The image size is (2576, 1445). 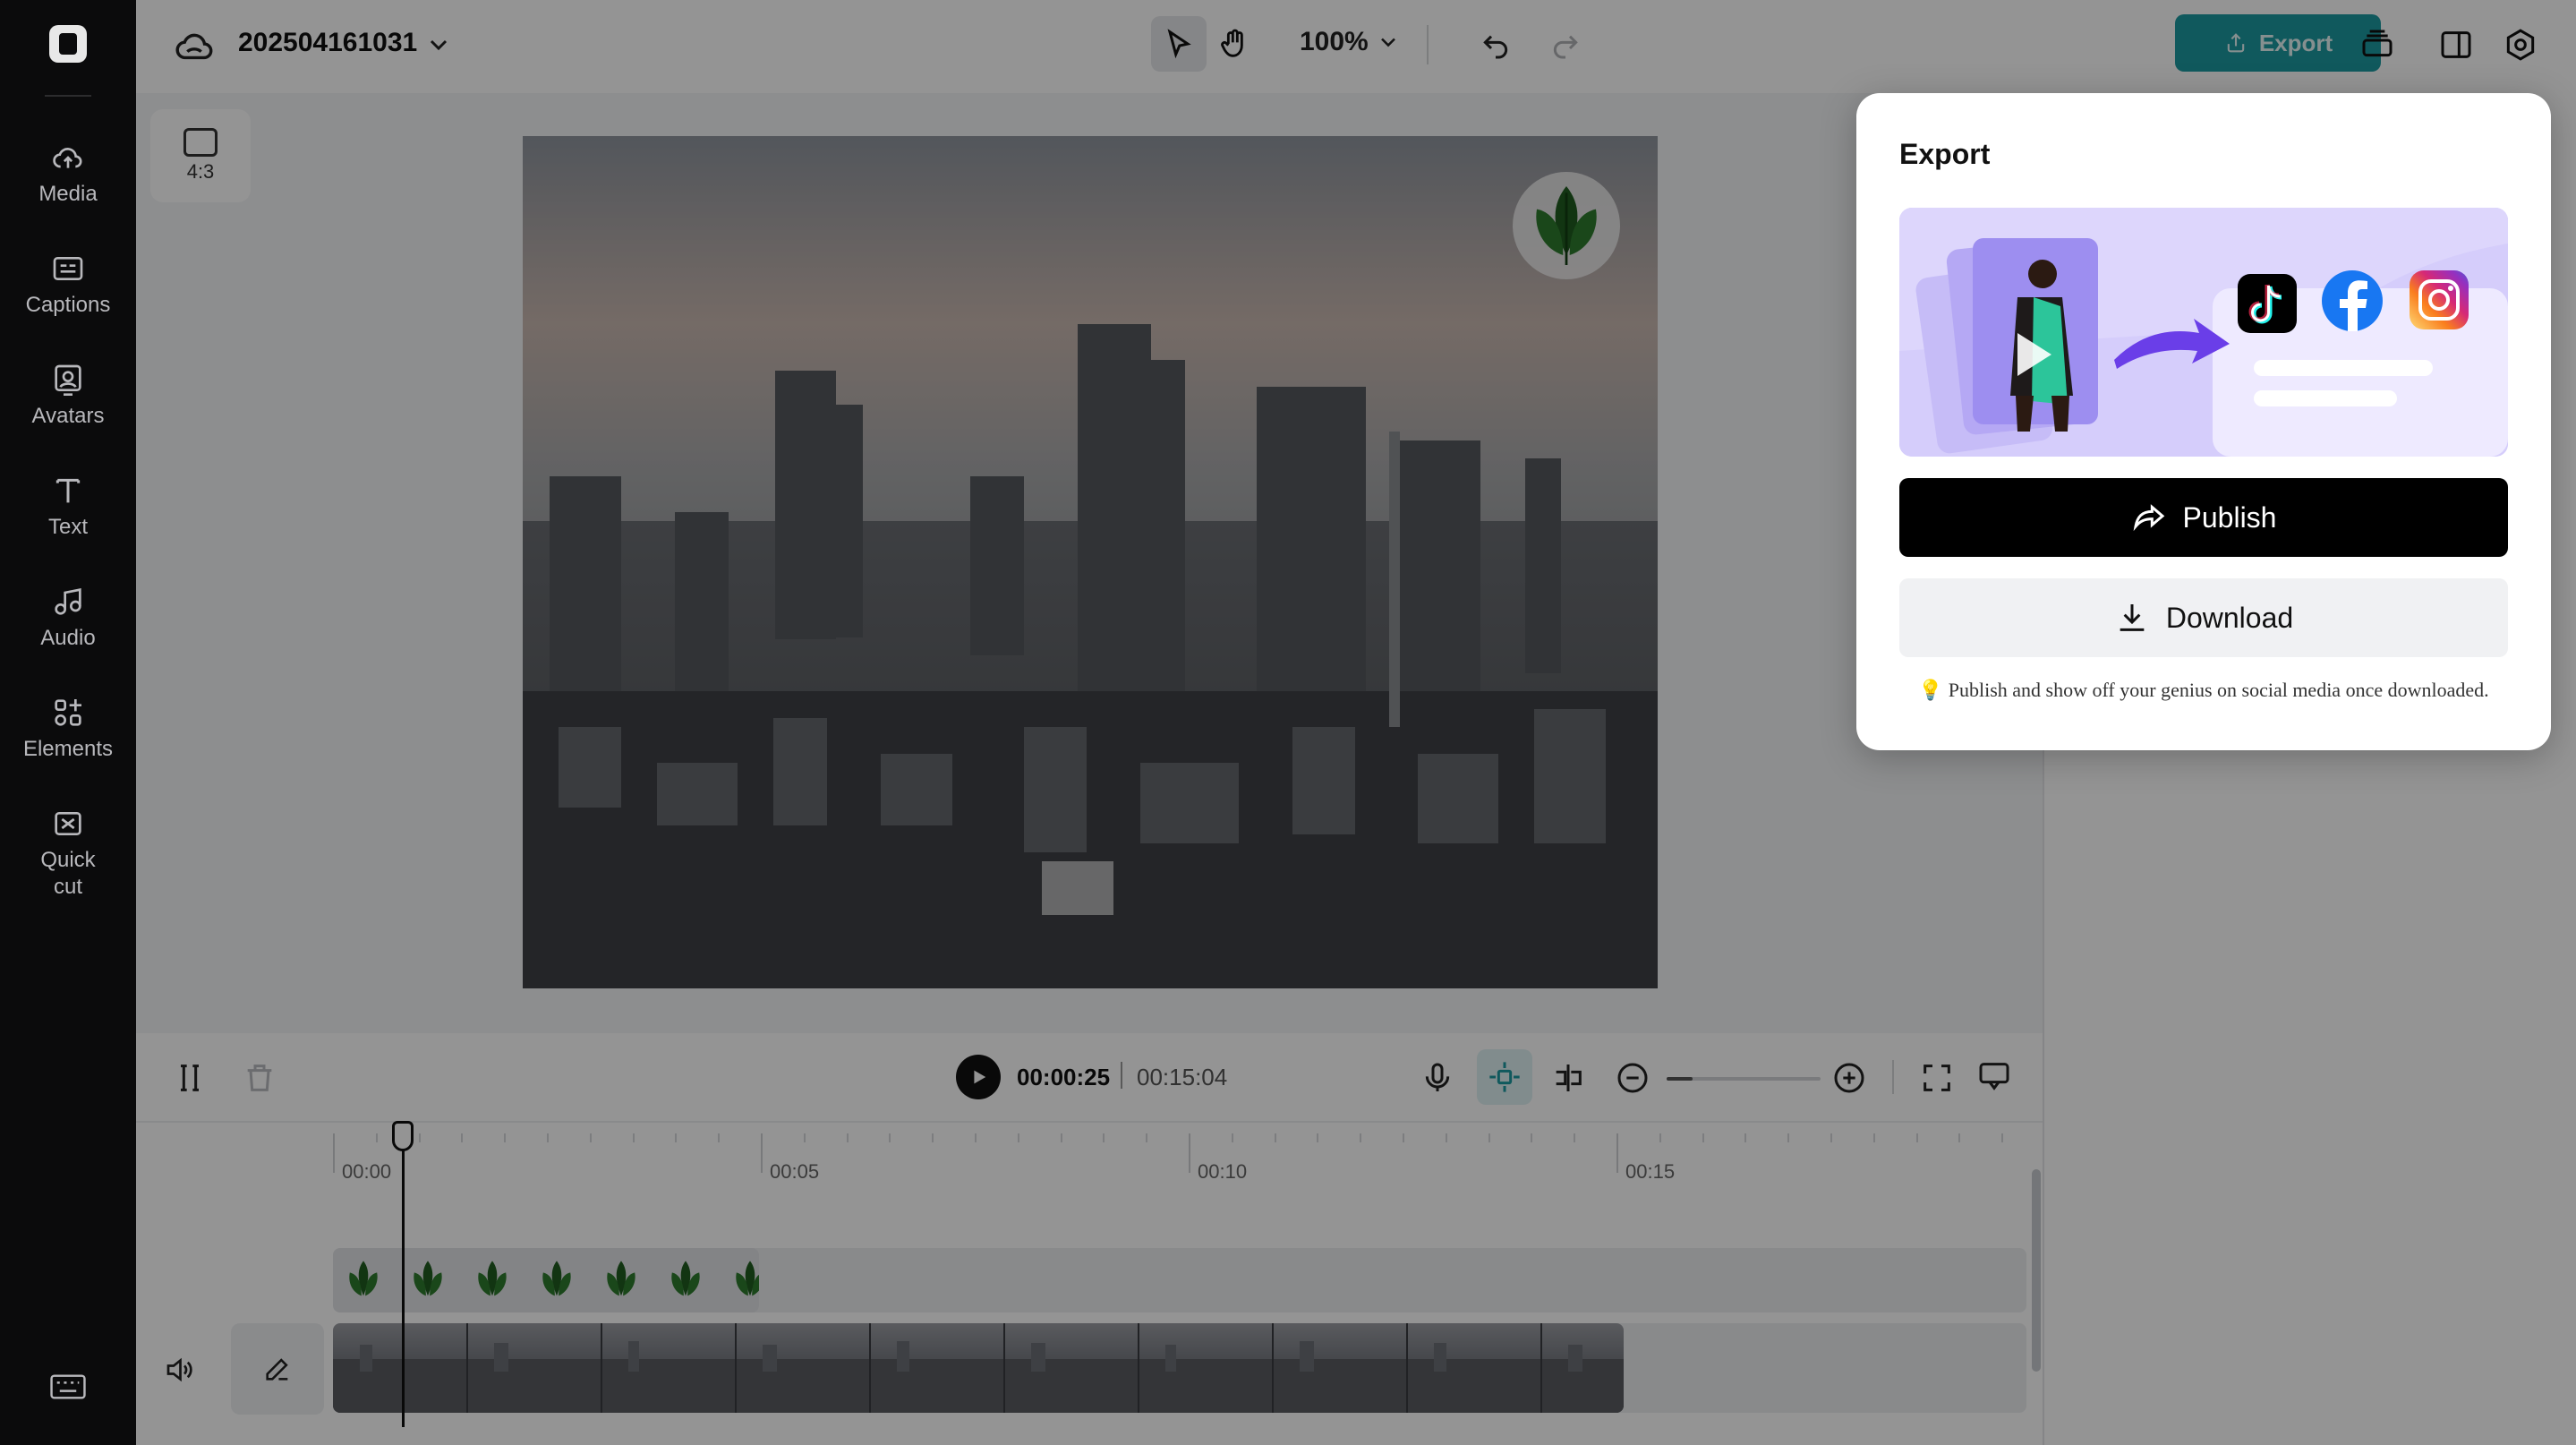 What do you see at coordinates (1945, 154) in the screenshot?
I see `export-popup-title: Export` at bounding box center [1945, 154].